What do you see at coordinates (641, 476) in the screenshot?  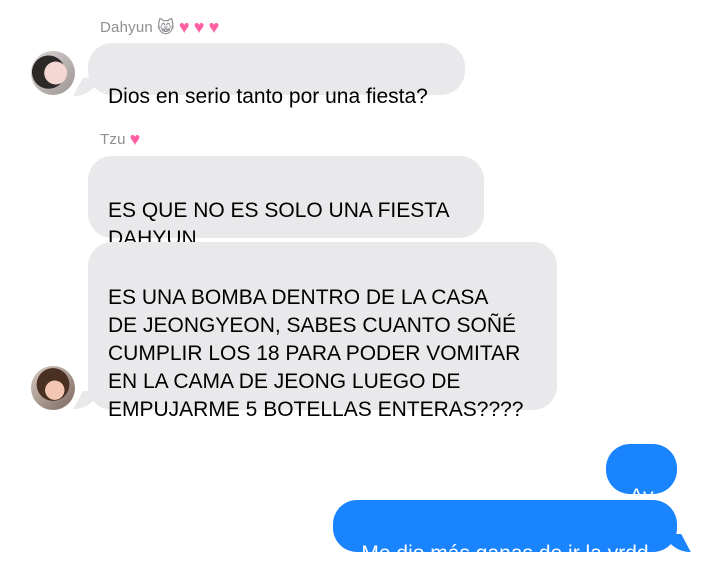 I see `outgoing-message-bubble: Ay` at bounding box center [641, 476].